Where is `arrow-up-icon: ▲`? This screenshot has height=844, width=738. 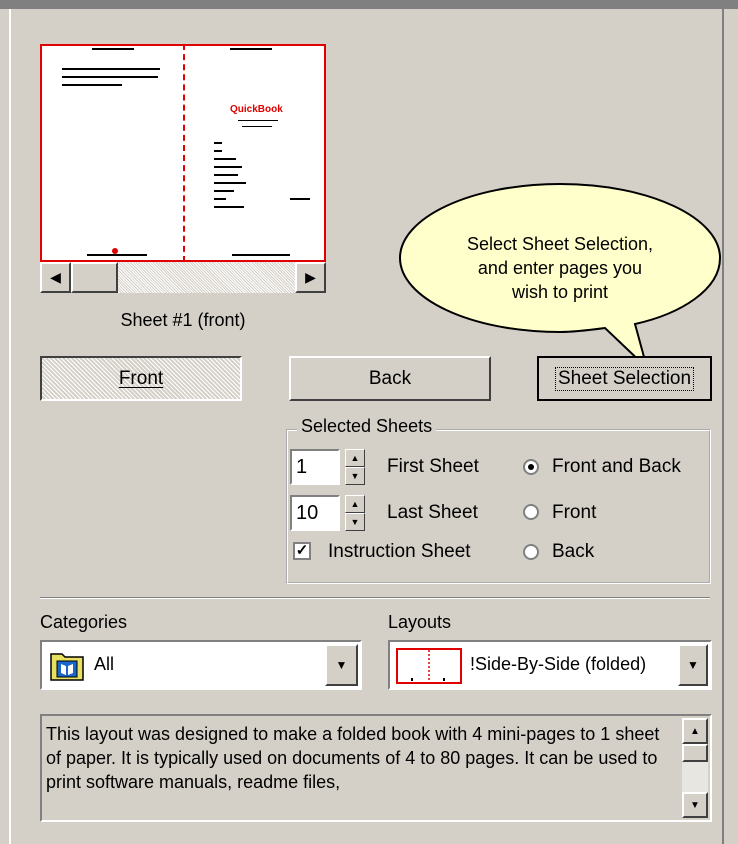 arrow-up-icon: ▲ is located at coordinates (695, 731).